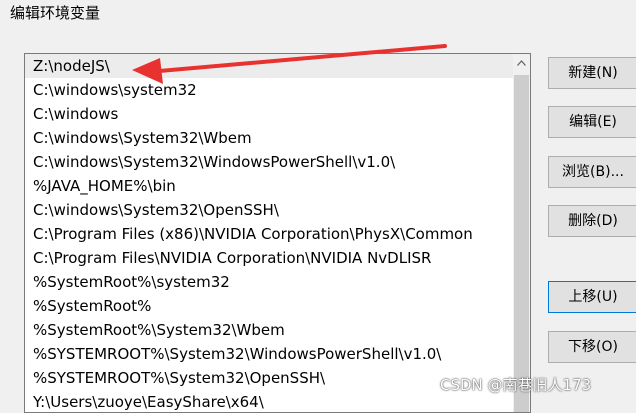 Image resolution: width=636 pixels, height=413 pixels. Describe the element at coordinates (592, 347) in the screenshot. I see `move-down-button: 下移(O)` at that location.